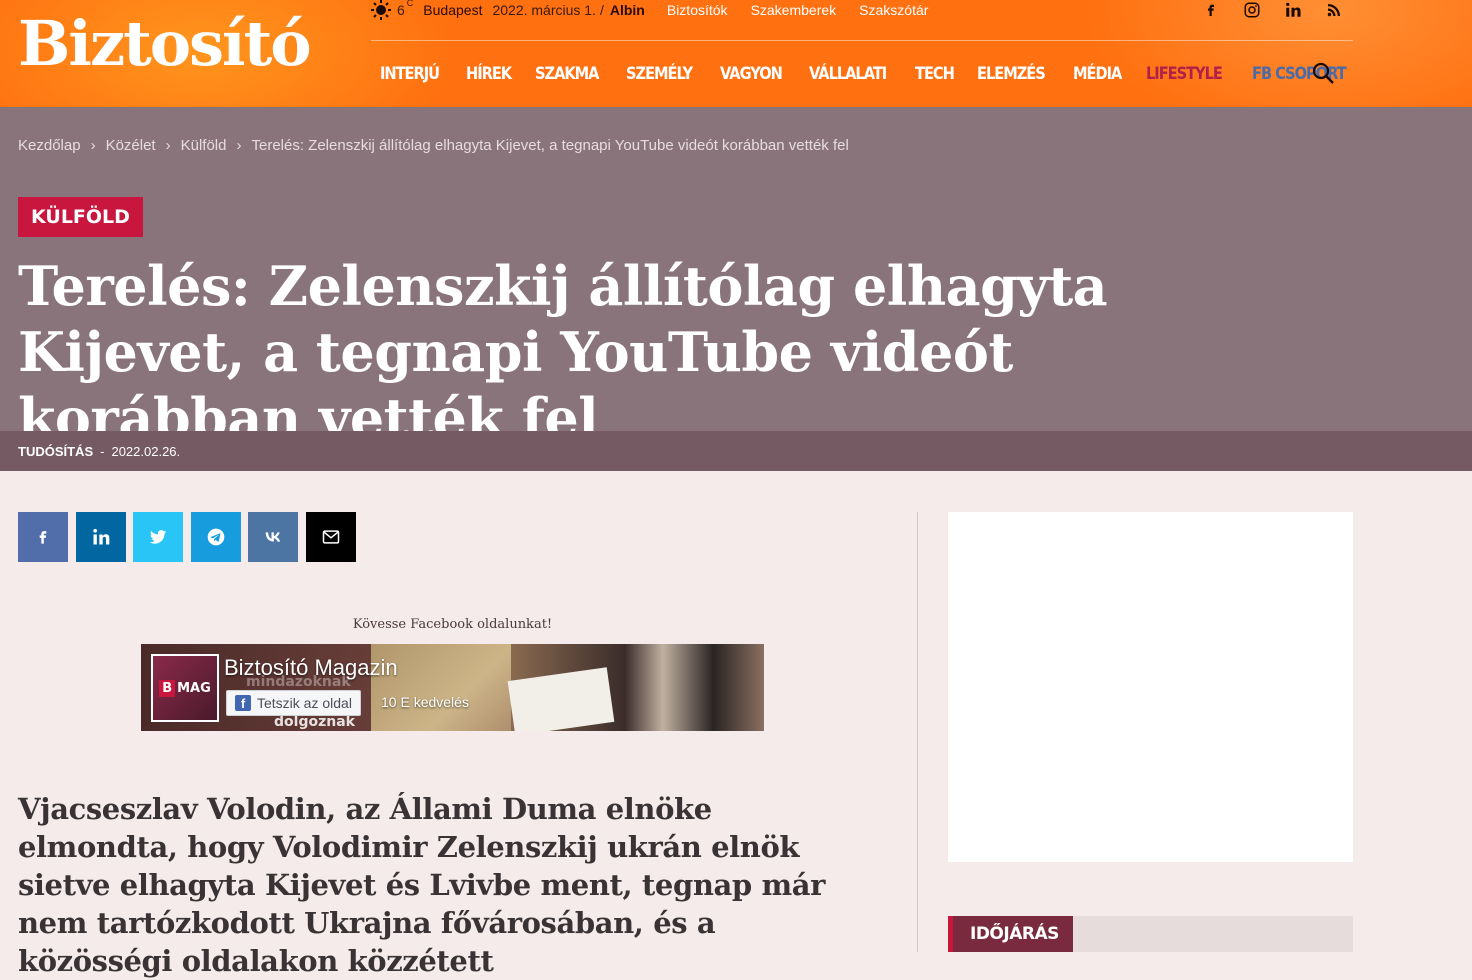 Image resolution: width=1472 pixels, height=980 pixels. What do you see at coordinates (1150, 934) in the screenshot?
I see `weather-widget: IDŐJÁRÁS` at bounding box center [1150, 934].